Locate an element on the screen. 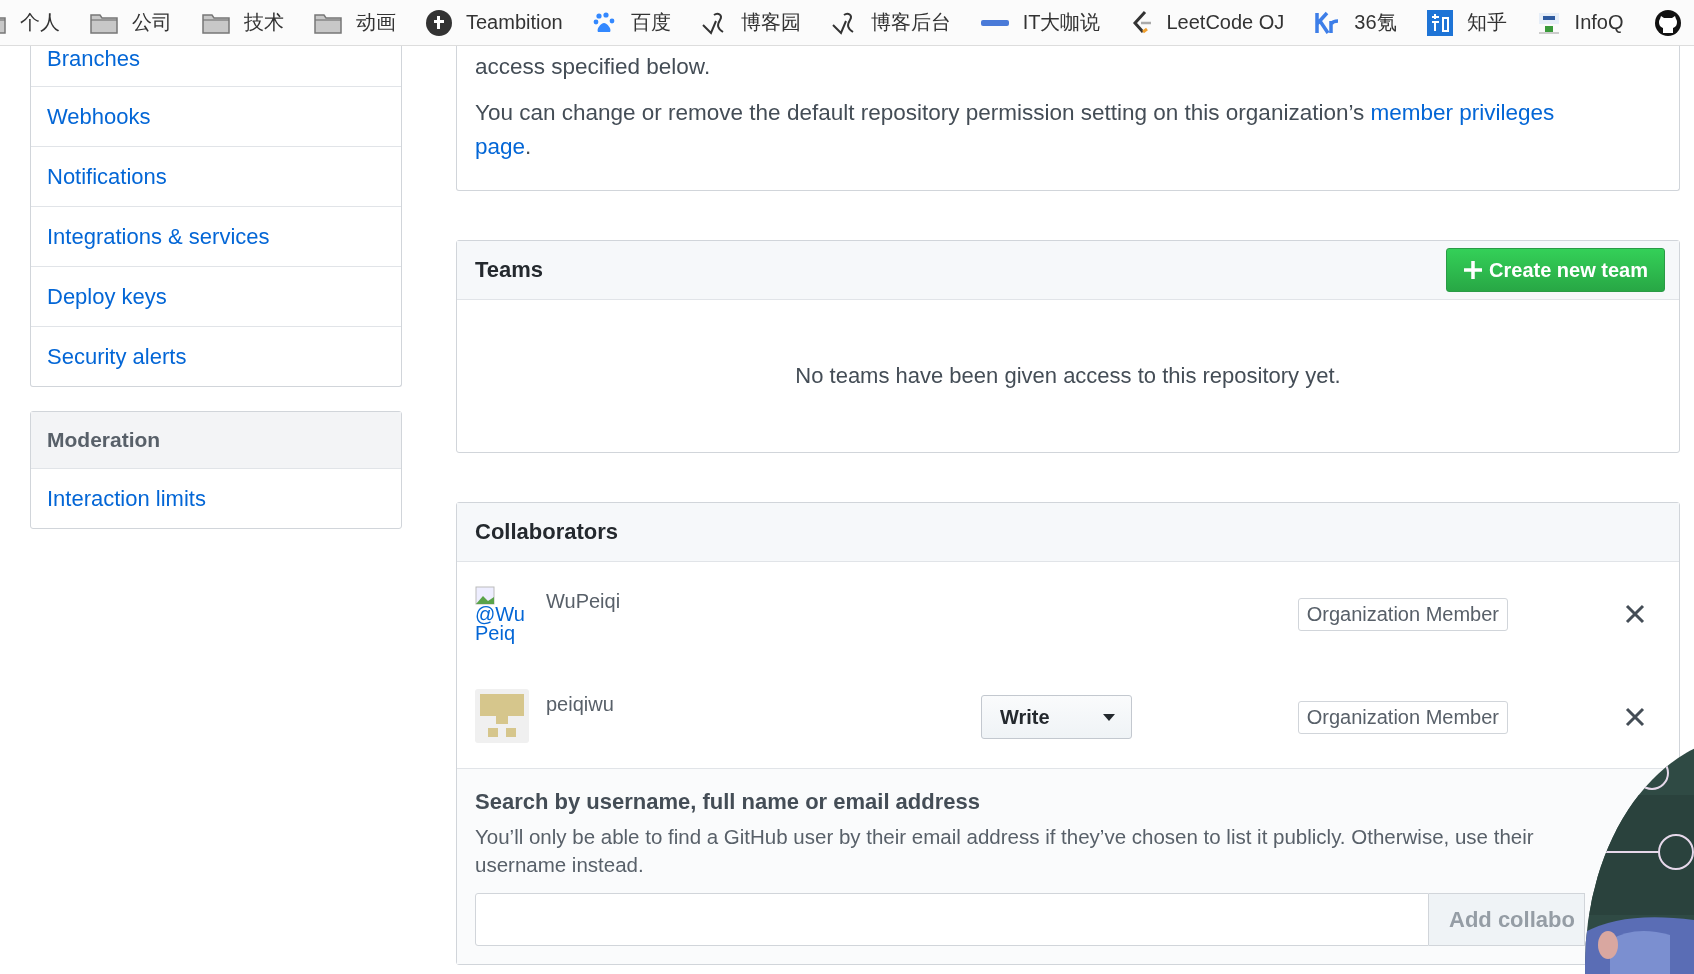 The image size is (1694, 974). circle-logo-icon is located at coordinates (439, 22).